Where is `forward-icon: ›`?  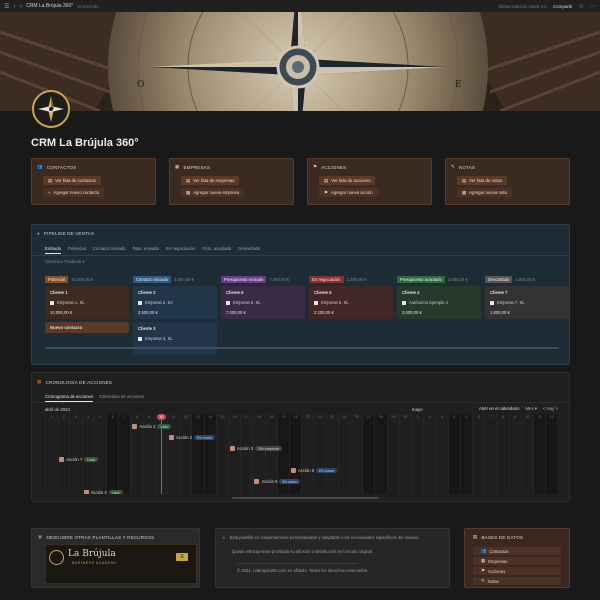 forward-icon: › is located at coordinates (21, 6).